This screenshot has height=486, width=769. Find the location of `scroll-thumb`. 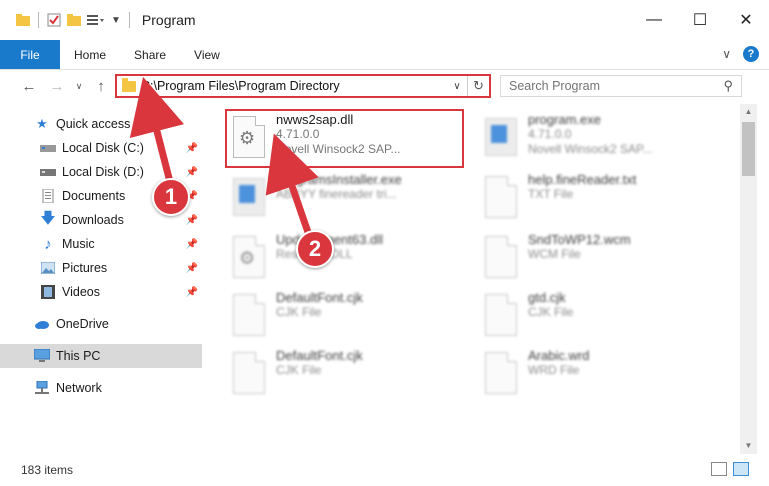

scroll-thumb is located at coordinates (748, 149).